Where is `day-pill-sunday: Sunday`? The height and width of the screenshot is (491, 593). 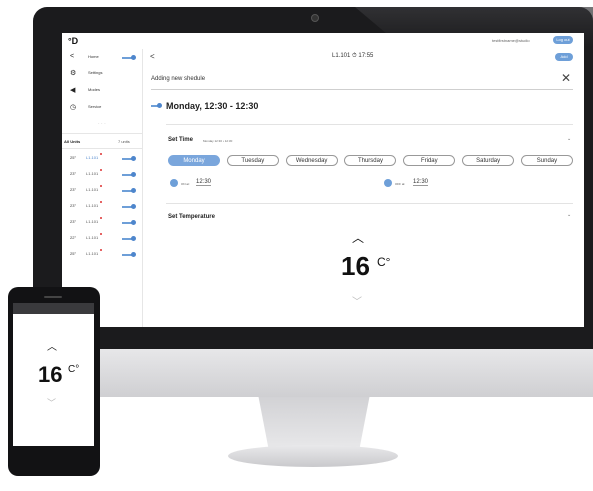 day-pill-sunday: Sunday is located at coordinates (546, 160).